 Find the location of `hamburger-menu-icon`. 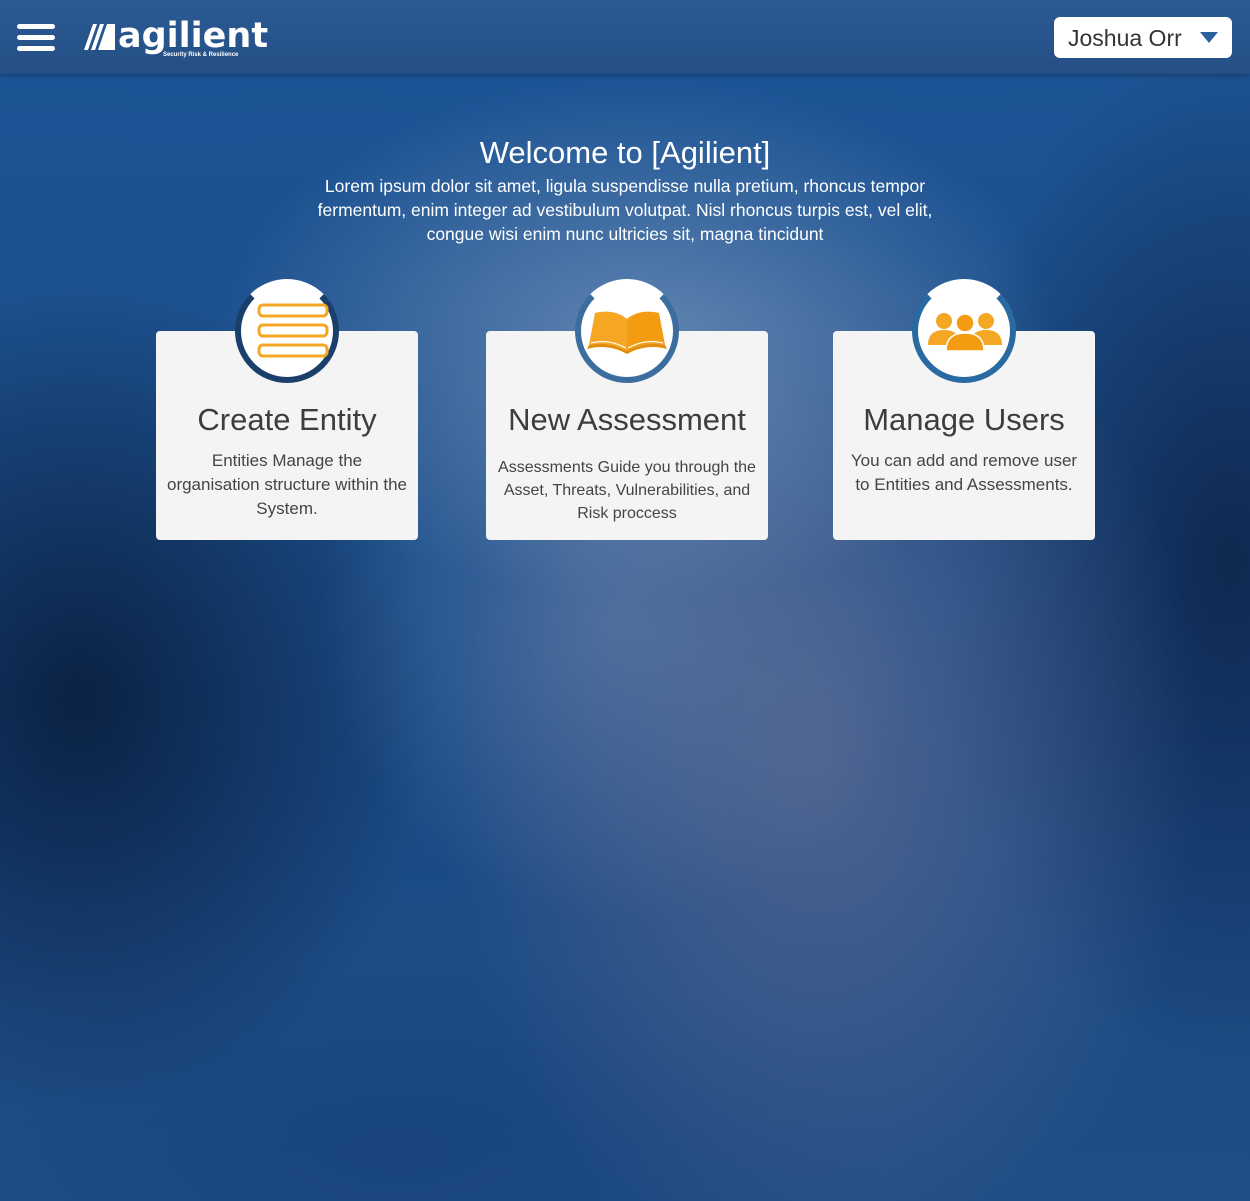

hamburger-menu-icon is located at coordinates (36, 37).